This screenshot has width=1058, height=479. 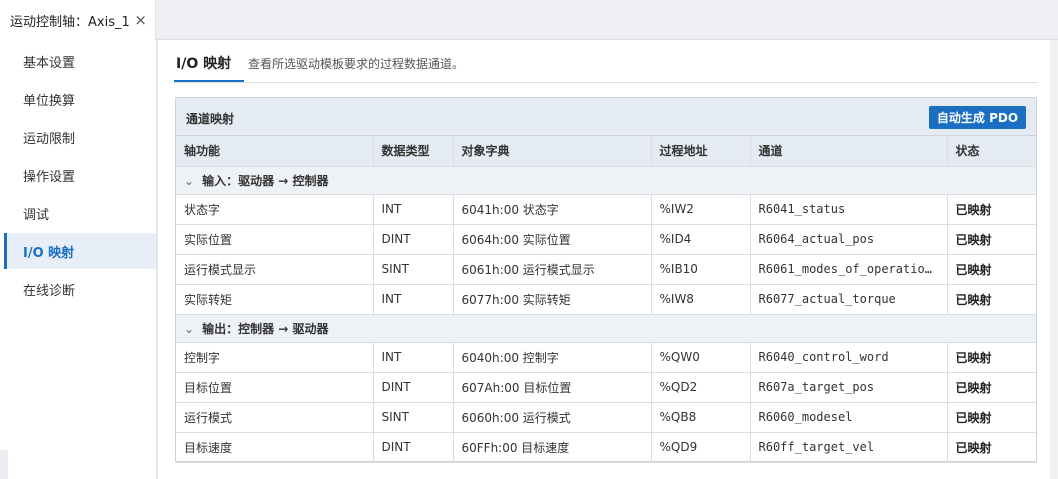 I want to click on cell-object-dictionary: 6060h:00 运行模式, so click(x=552, y=417).